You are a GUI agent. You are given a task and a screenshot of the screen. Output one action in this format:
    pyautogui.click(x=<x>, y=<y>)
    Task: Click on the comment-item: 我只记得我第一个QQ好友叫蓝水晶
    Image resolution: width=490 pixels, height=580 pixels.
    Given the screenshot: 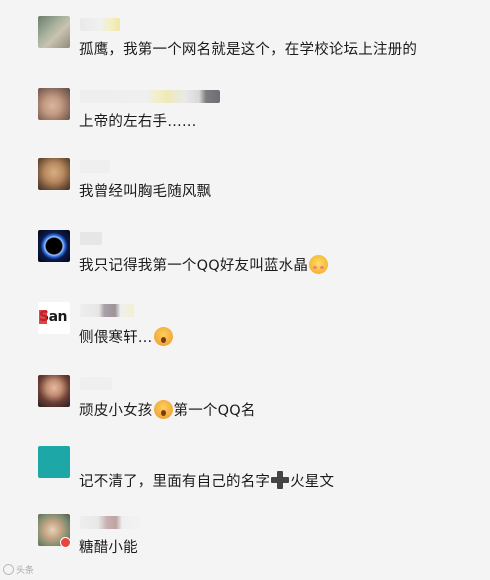 What is the action you would take?
    pyautogui.click(x=245, y=260)
    